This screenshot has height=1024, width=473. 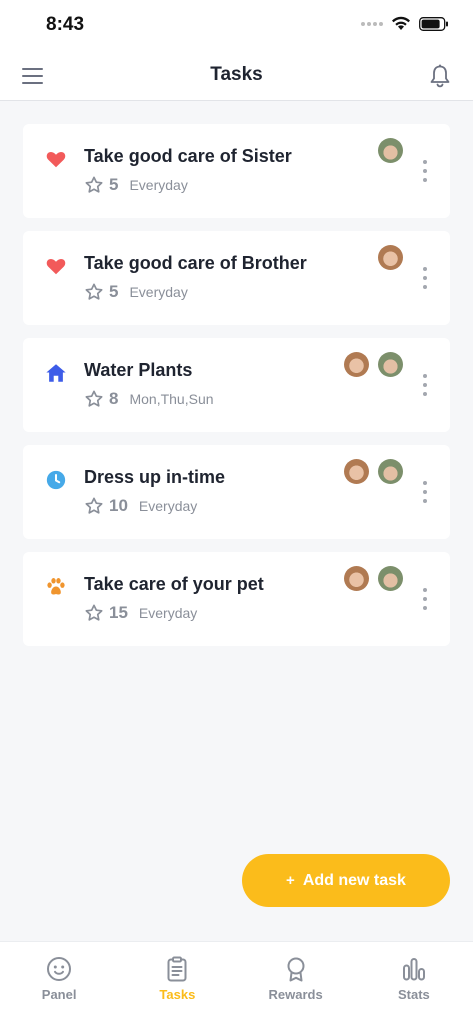 What do you see at coordinates (118, 612) in the screenshot?
I see `task-points: 15` at bounding box center [118, 612].